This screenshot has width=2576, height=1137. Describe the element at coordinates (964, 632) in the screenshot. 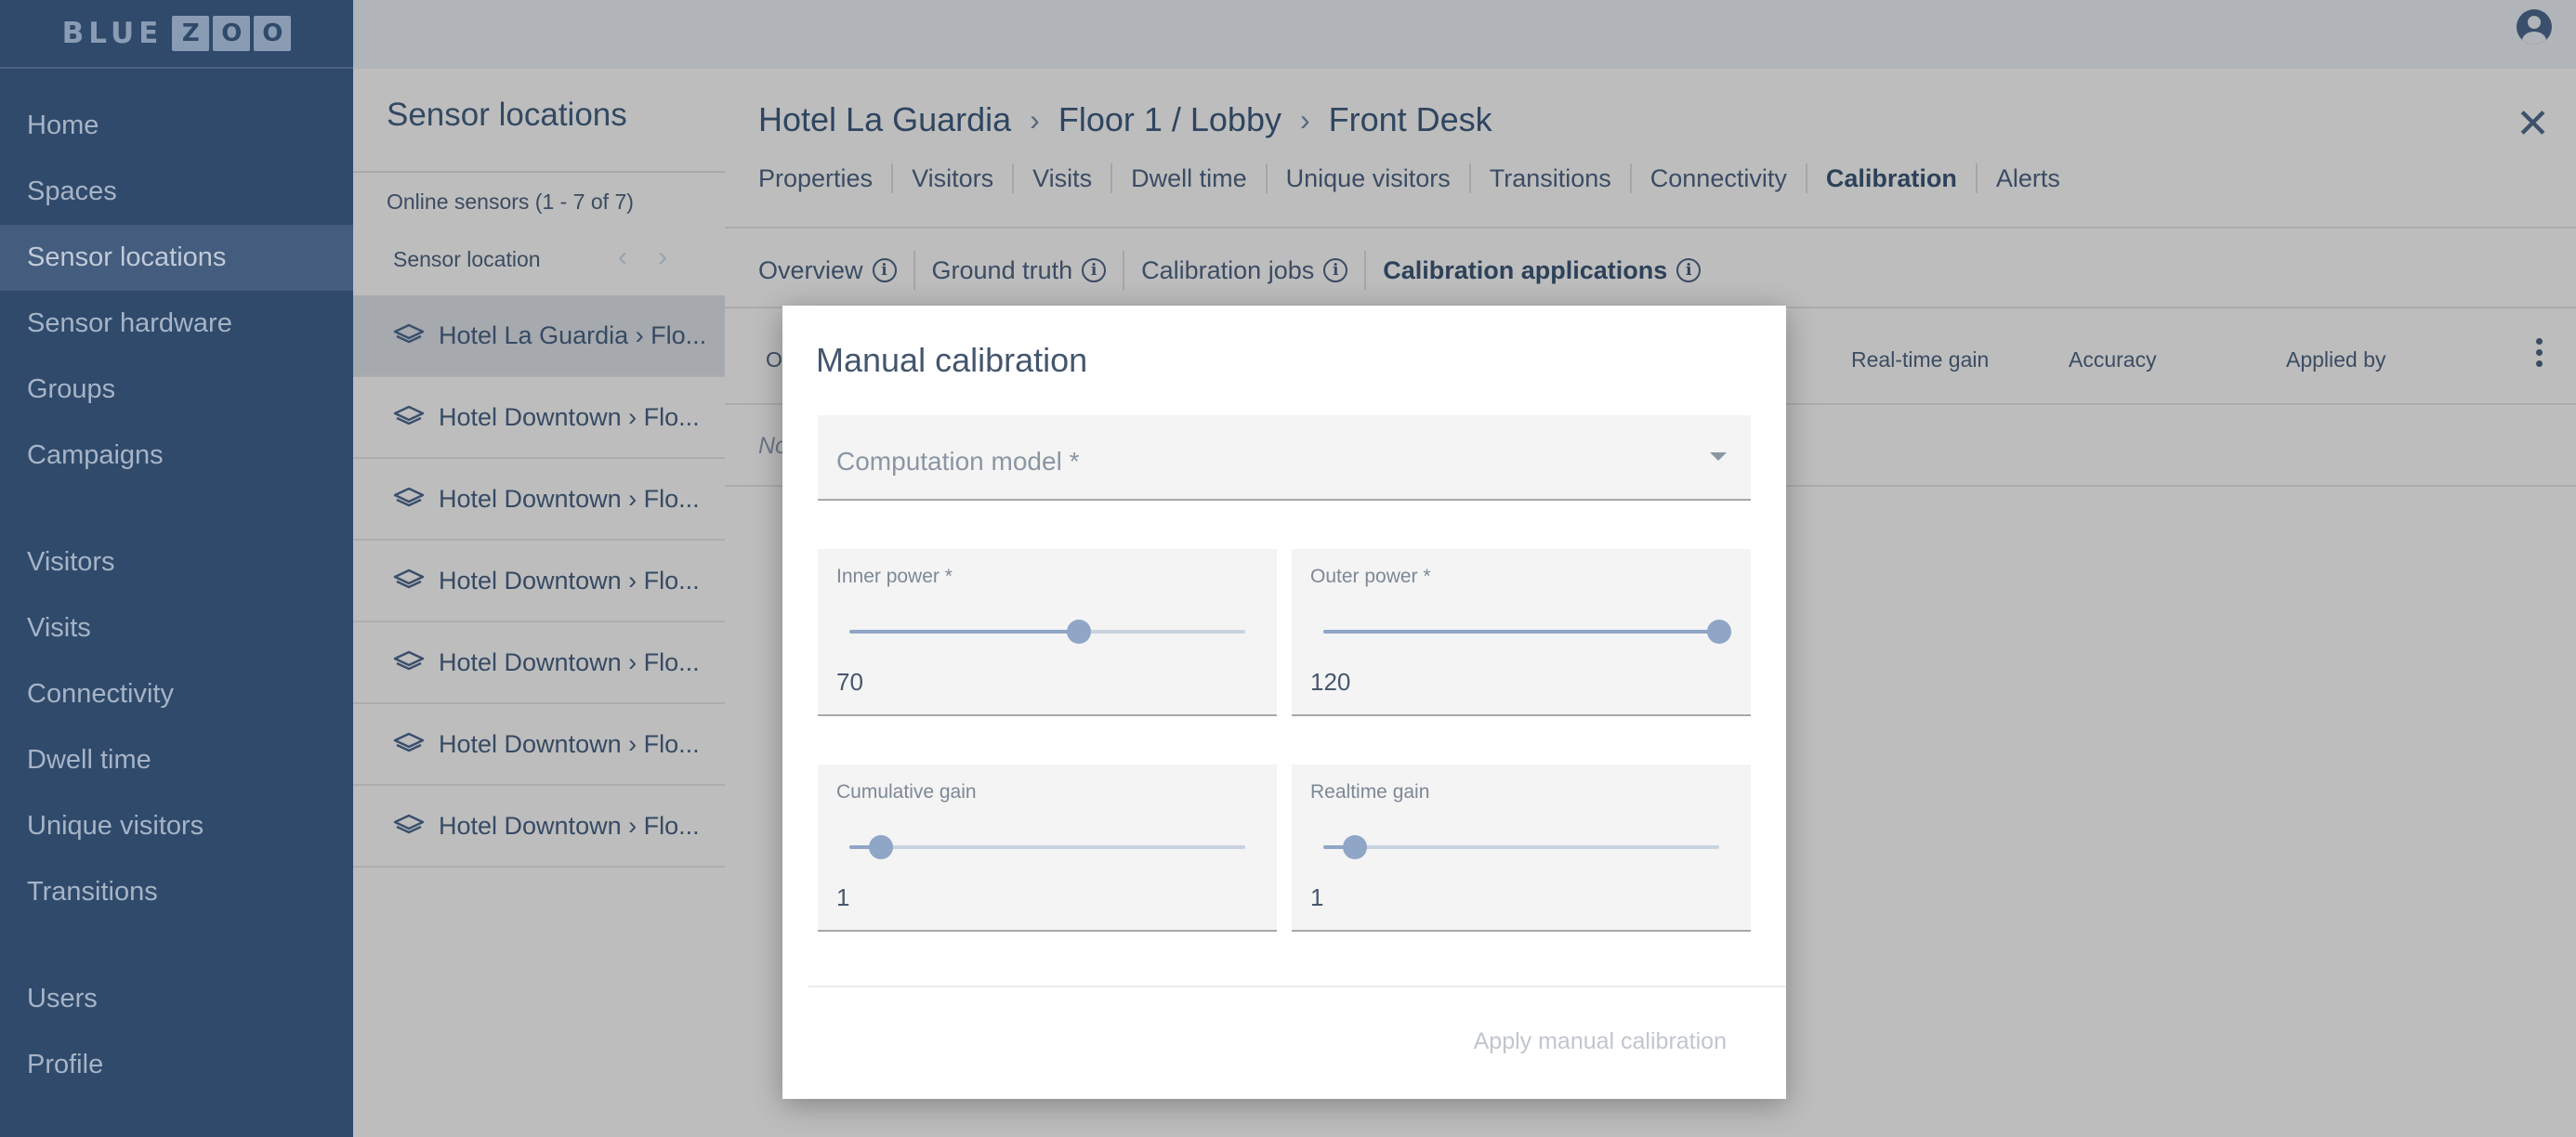

I see `slider-fill` at that location.